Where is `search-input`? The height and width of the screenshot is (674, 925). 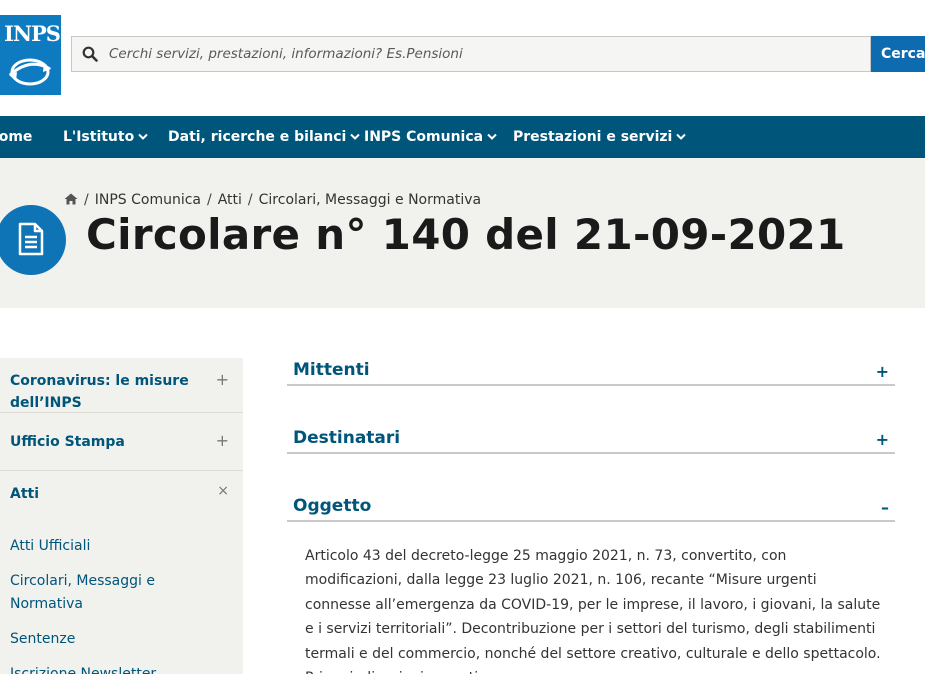 search-input is located at coordinates (479, 54).